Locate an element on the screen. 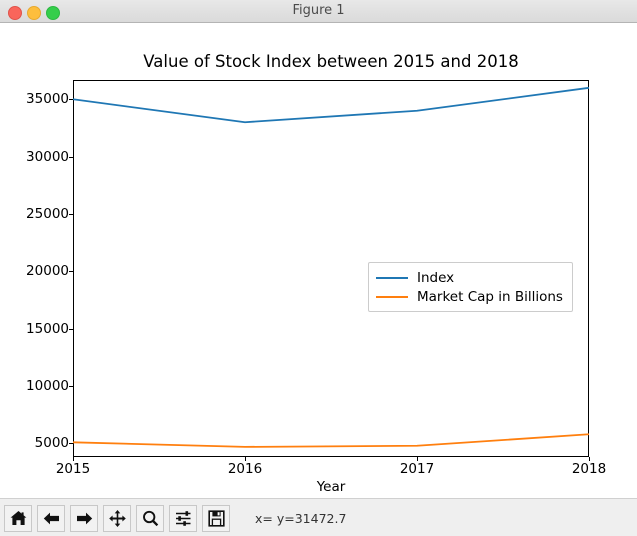 Image resolution: width=637 pixels, height=536 pixels. y-tick-label: 10000 is located at coordinates (47, 386).